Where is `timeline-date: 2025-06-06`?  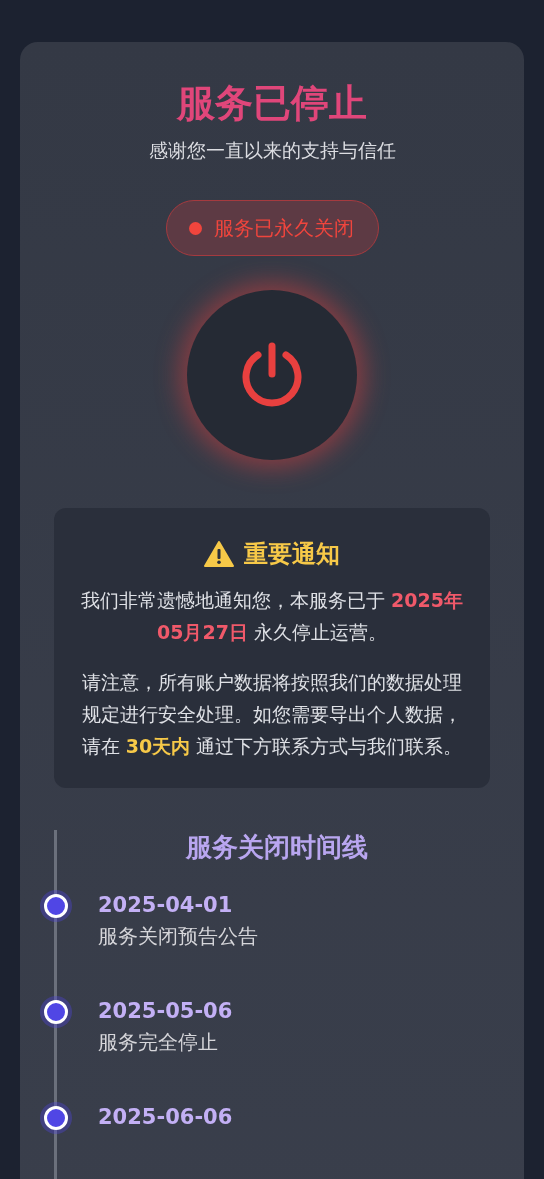 timeline-date: 2025-06-06 is located at coordinates (166, 1117).